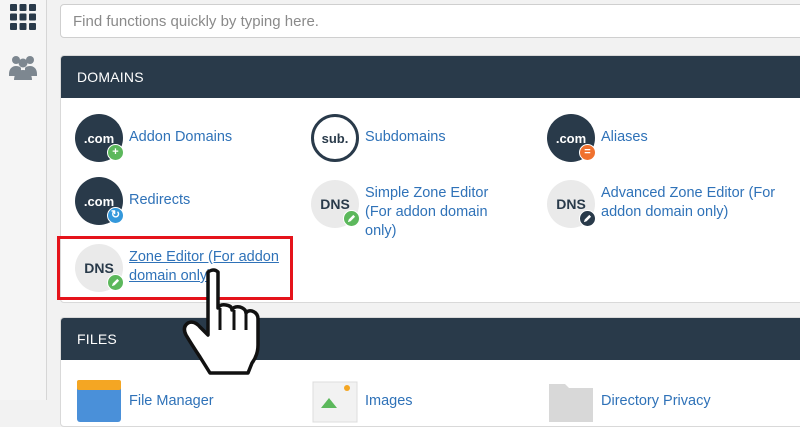 The width and height of the screenshot is (800, 427). Describe the element at coordinates (571, 402) in the screenshot. I see `locked-folder-icon` at that location.